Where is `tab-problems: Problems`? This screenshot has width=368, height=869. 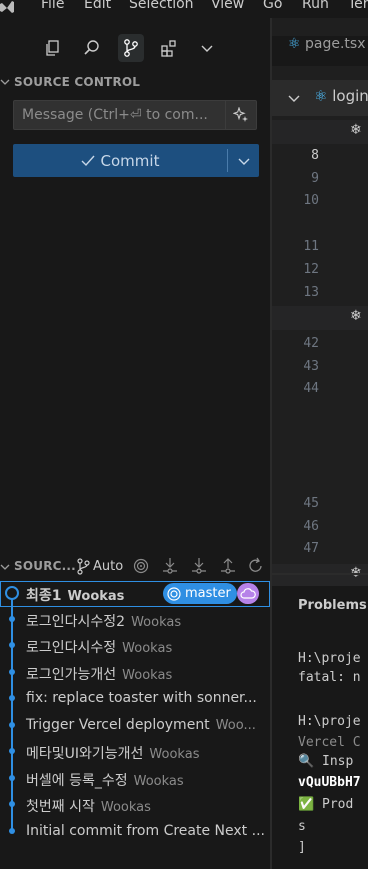
tab-problems: Problems is located at coordinates (332, 605).